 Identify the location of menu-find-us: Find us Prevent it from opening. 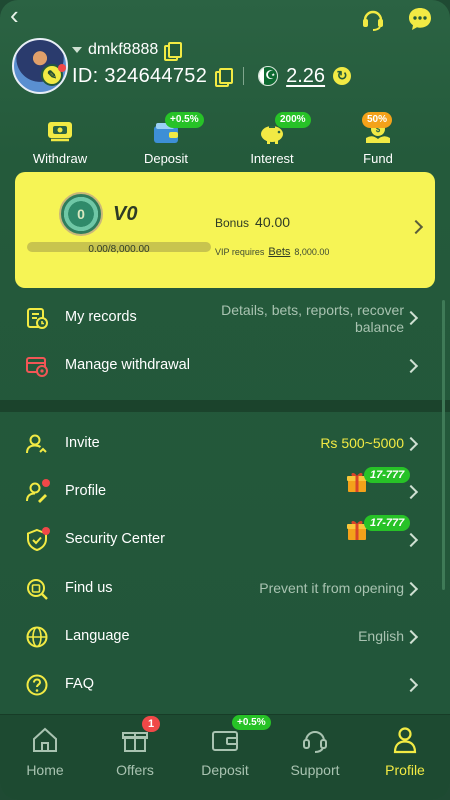
(225, 589).